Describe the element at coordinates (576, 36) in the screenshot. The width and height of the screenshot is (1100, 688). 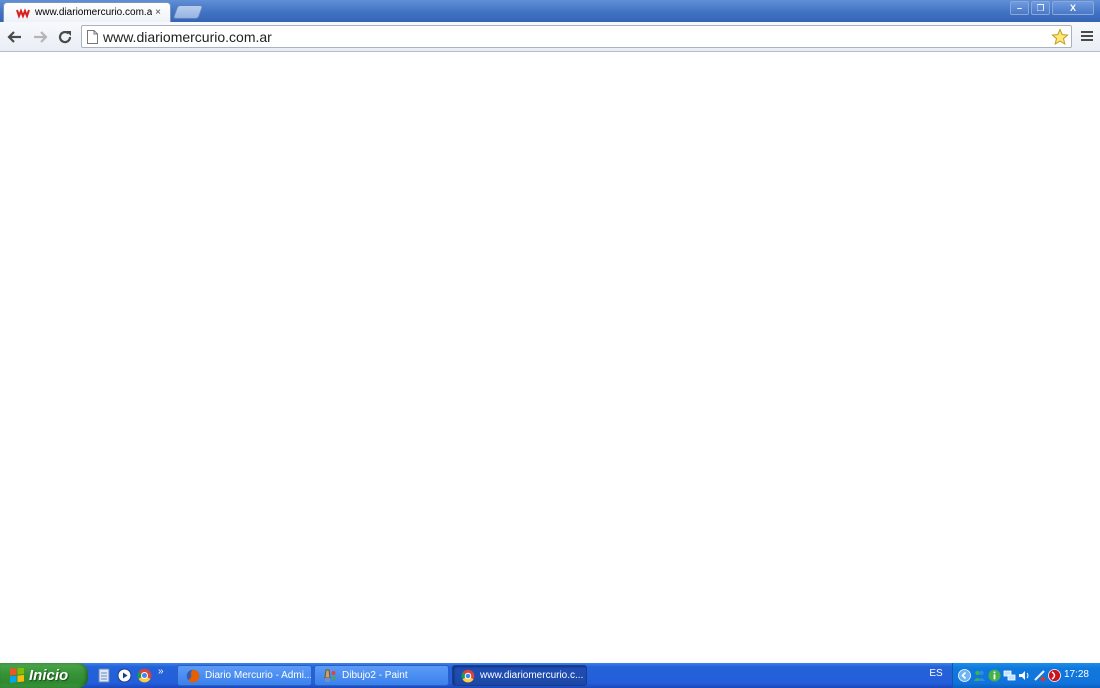
I see `address-bar: www.diariomercurio.com.ar` at that location.